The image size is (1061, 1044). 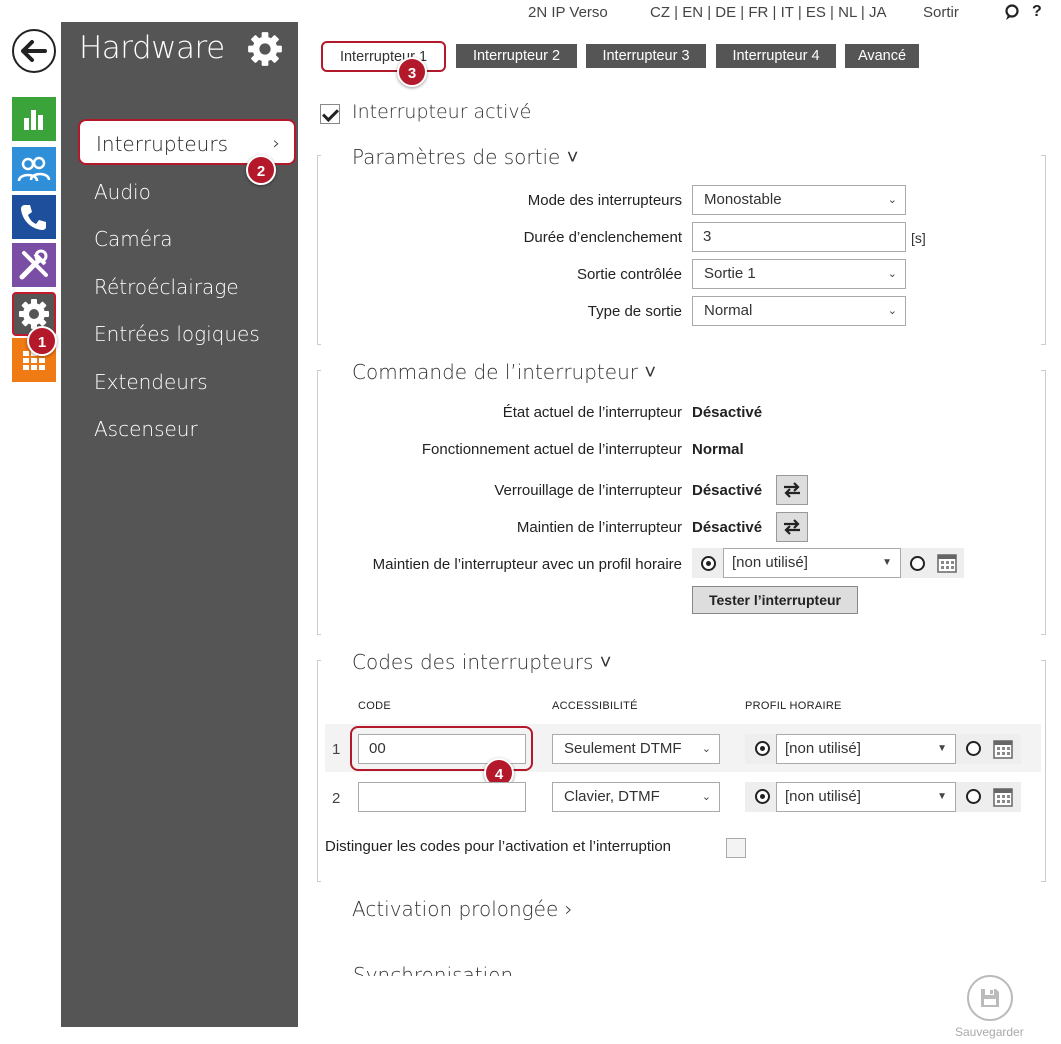 I want to click on help-button: ?, so click(x=1037, y=12).